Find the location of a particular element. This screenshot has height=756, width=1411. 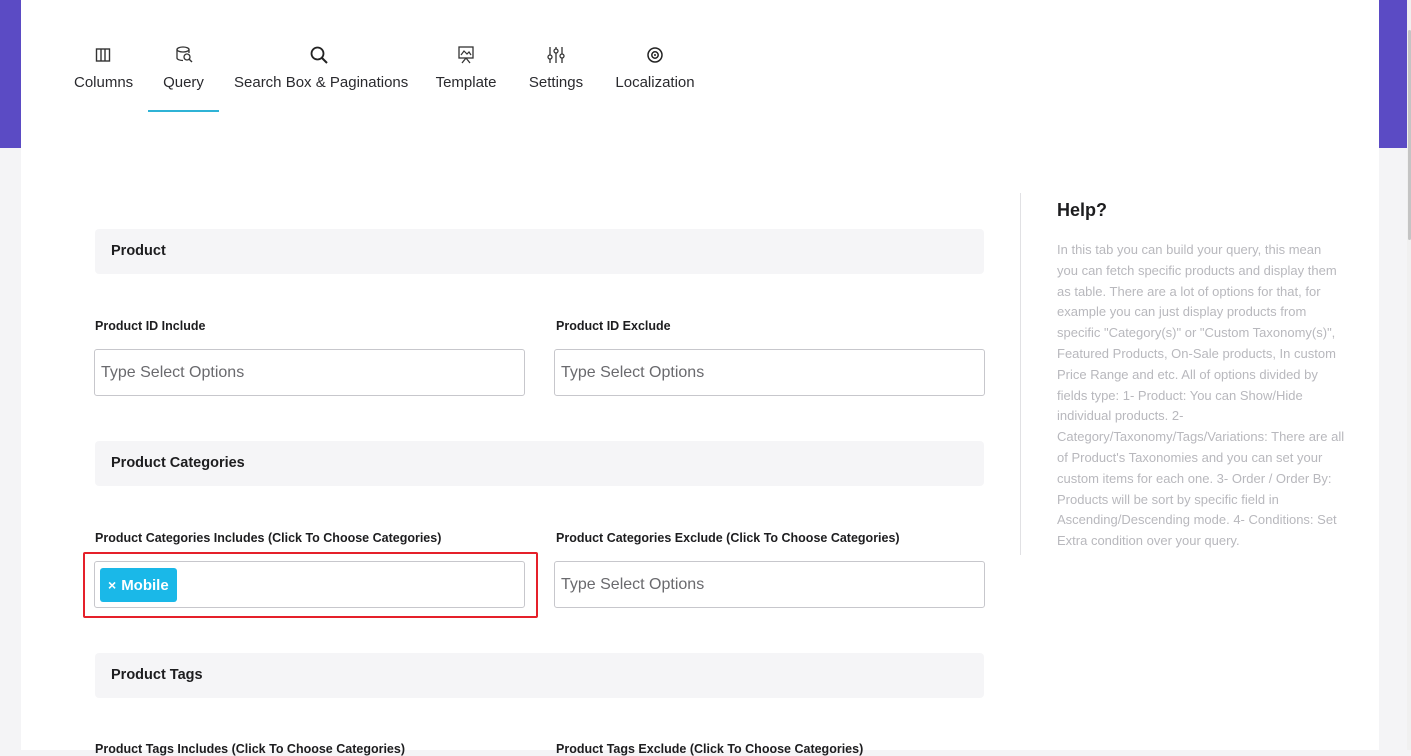

tab-label: Search Box & Paginations is located at coordinates (321, 82).